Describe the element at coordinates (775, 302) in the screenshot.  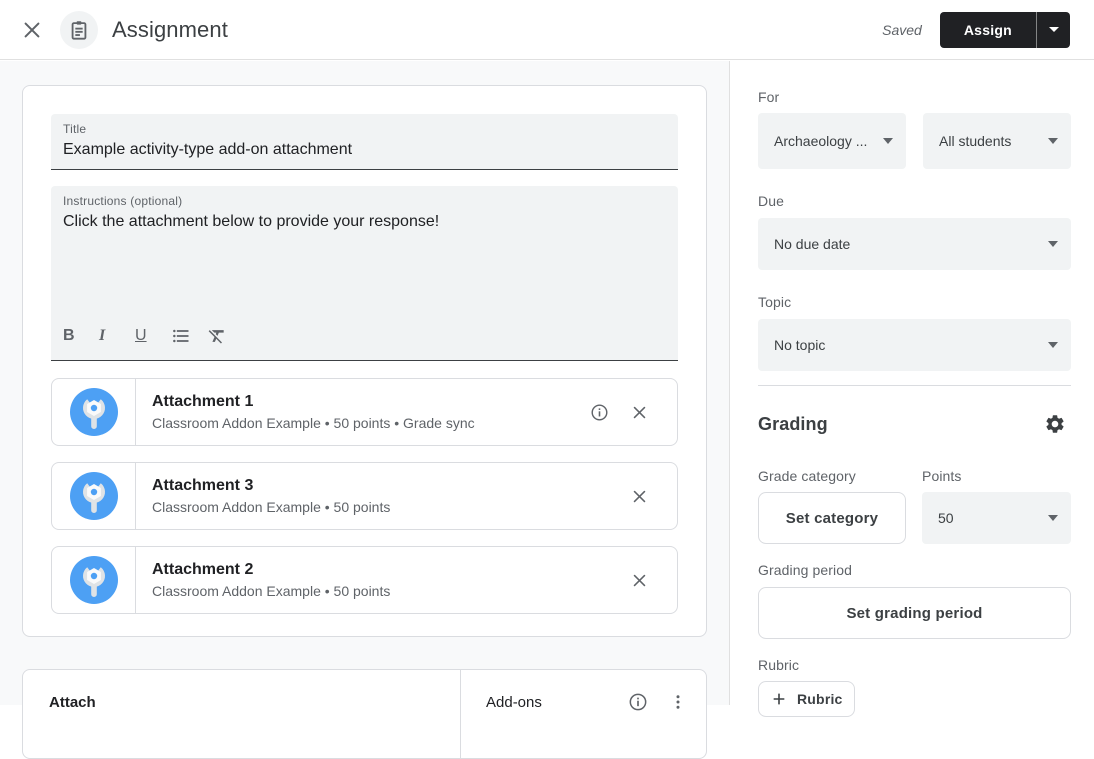
I see `topic-label: Topic` at that location.